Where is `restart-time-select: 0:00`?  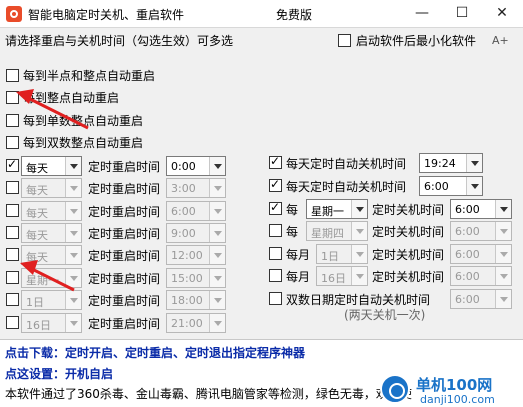
restart-time-select: 0:00 is located at coordinates (196, 166).